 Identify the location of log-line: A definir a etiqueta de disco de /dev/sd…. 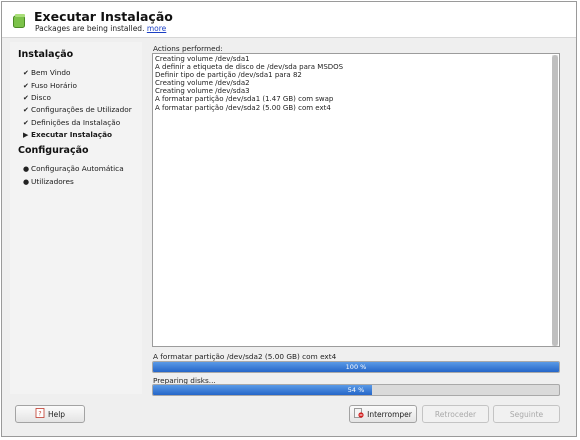
(249, 67).